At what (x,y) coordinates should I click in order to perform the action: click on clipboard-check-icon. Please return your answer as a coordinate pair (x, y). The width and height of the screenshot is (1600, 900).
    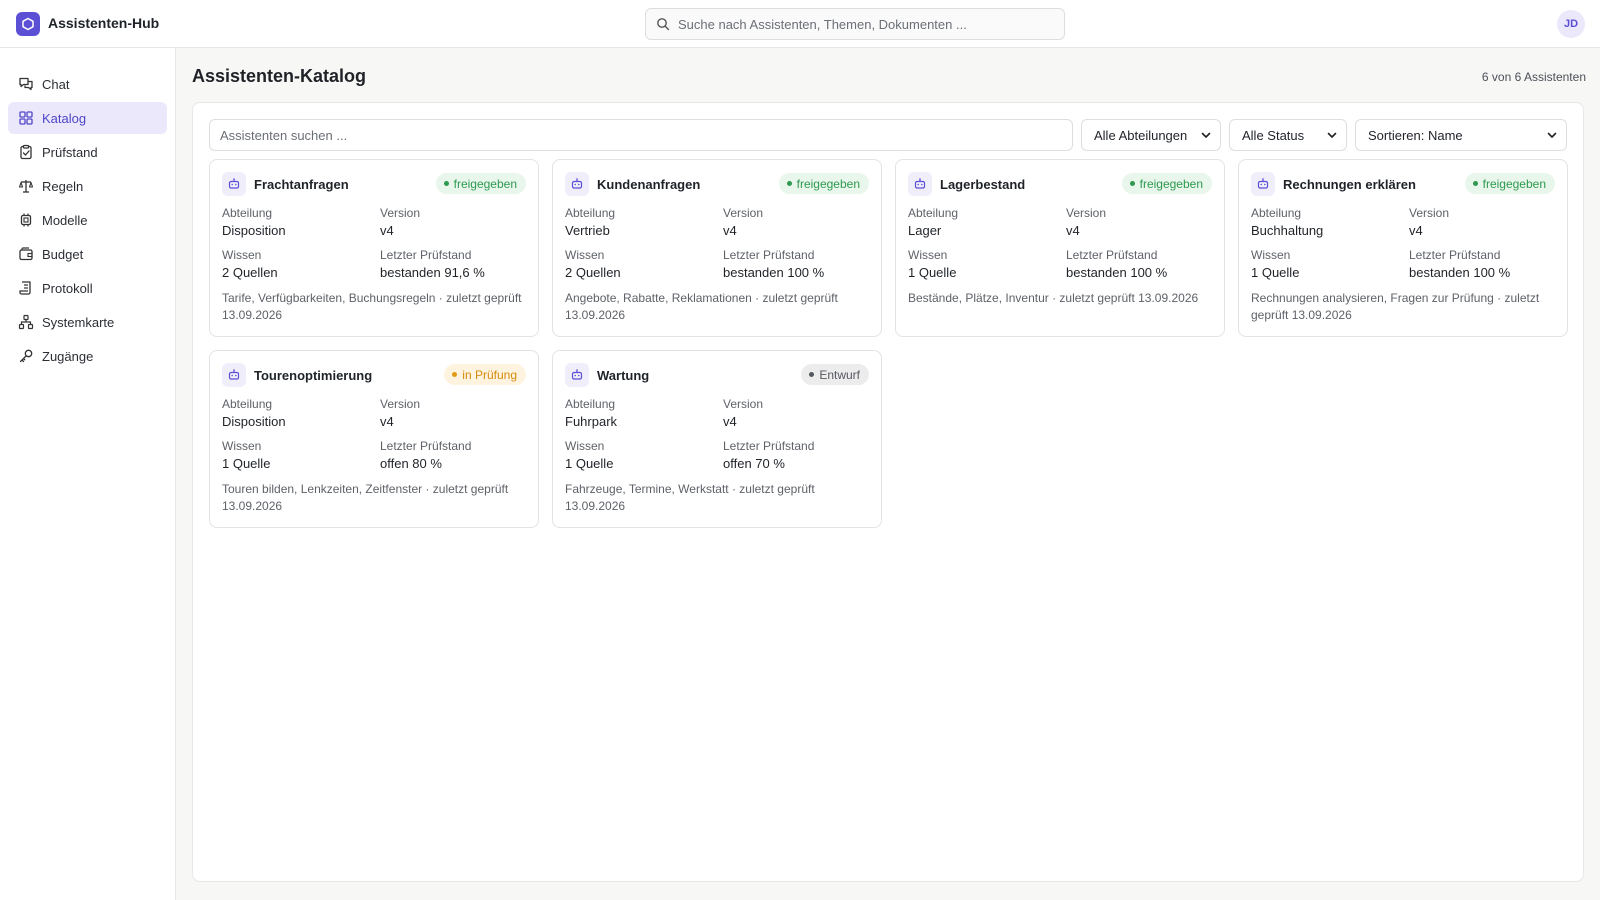
    Looking at the image, I should click on (26, 152).